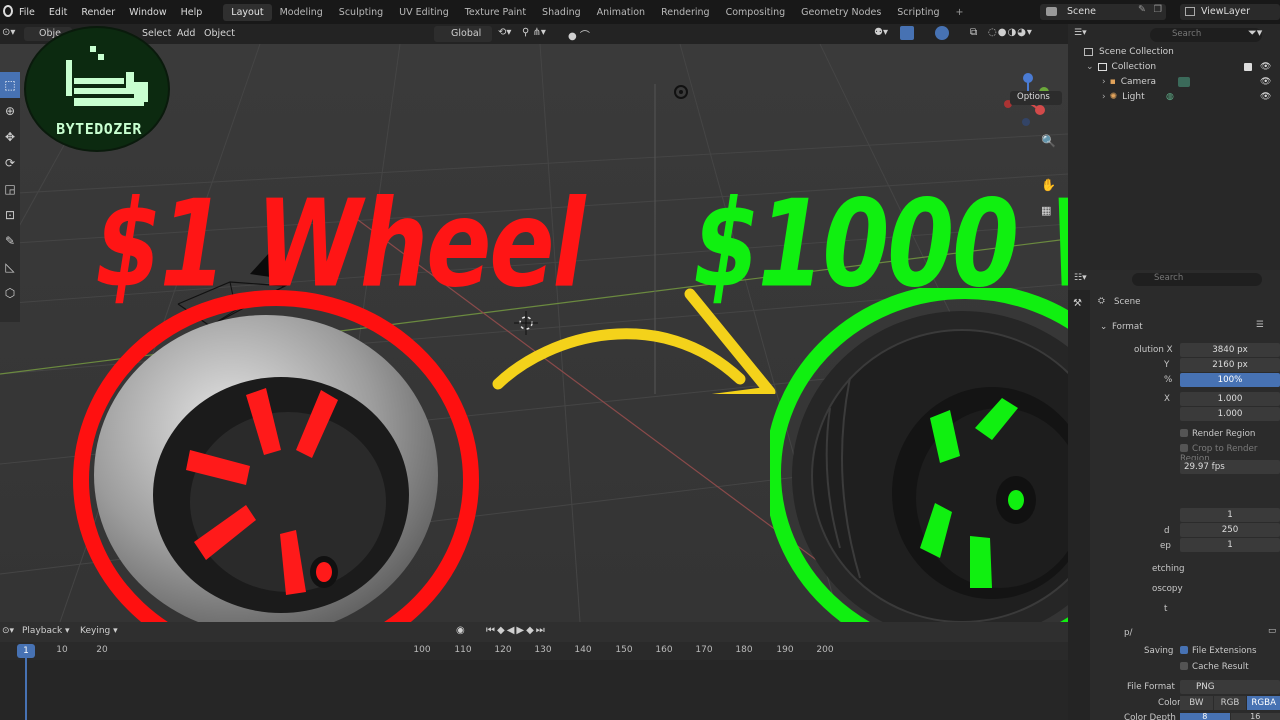  What do you see at coordinates (1272, 631) in the screenshot?
I see `folder-icon: ▭` at bounding box center [1272, 631].